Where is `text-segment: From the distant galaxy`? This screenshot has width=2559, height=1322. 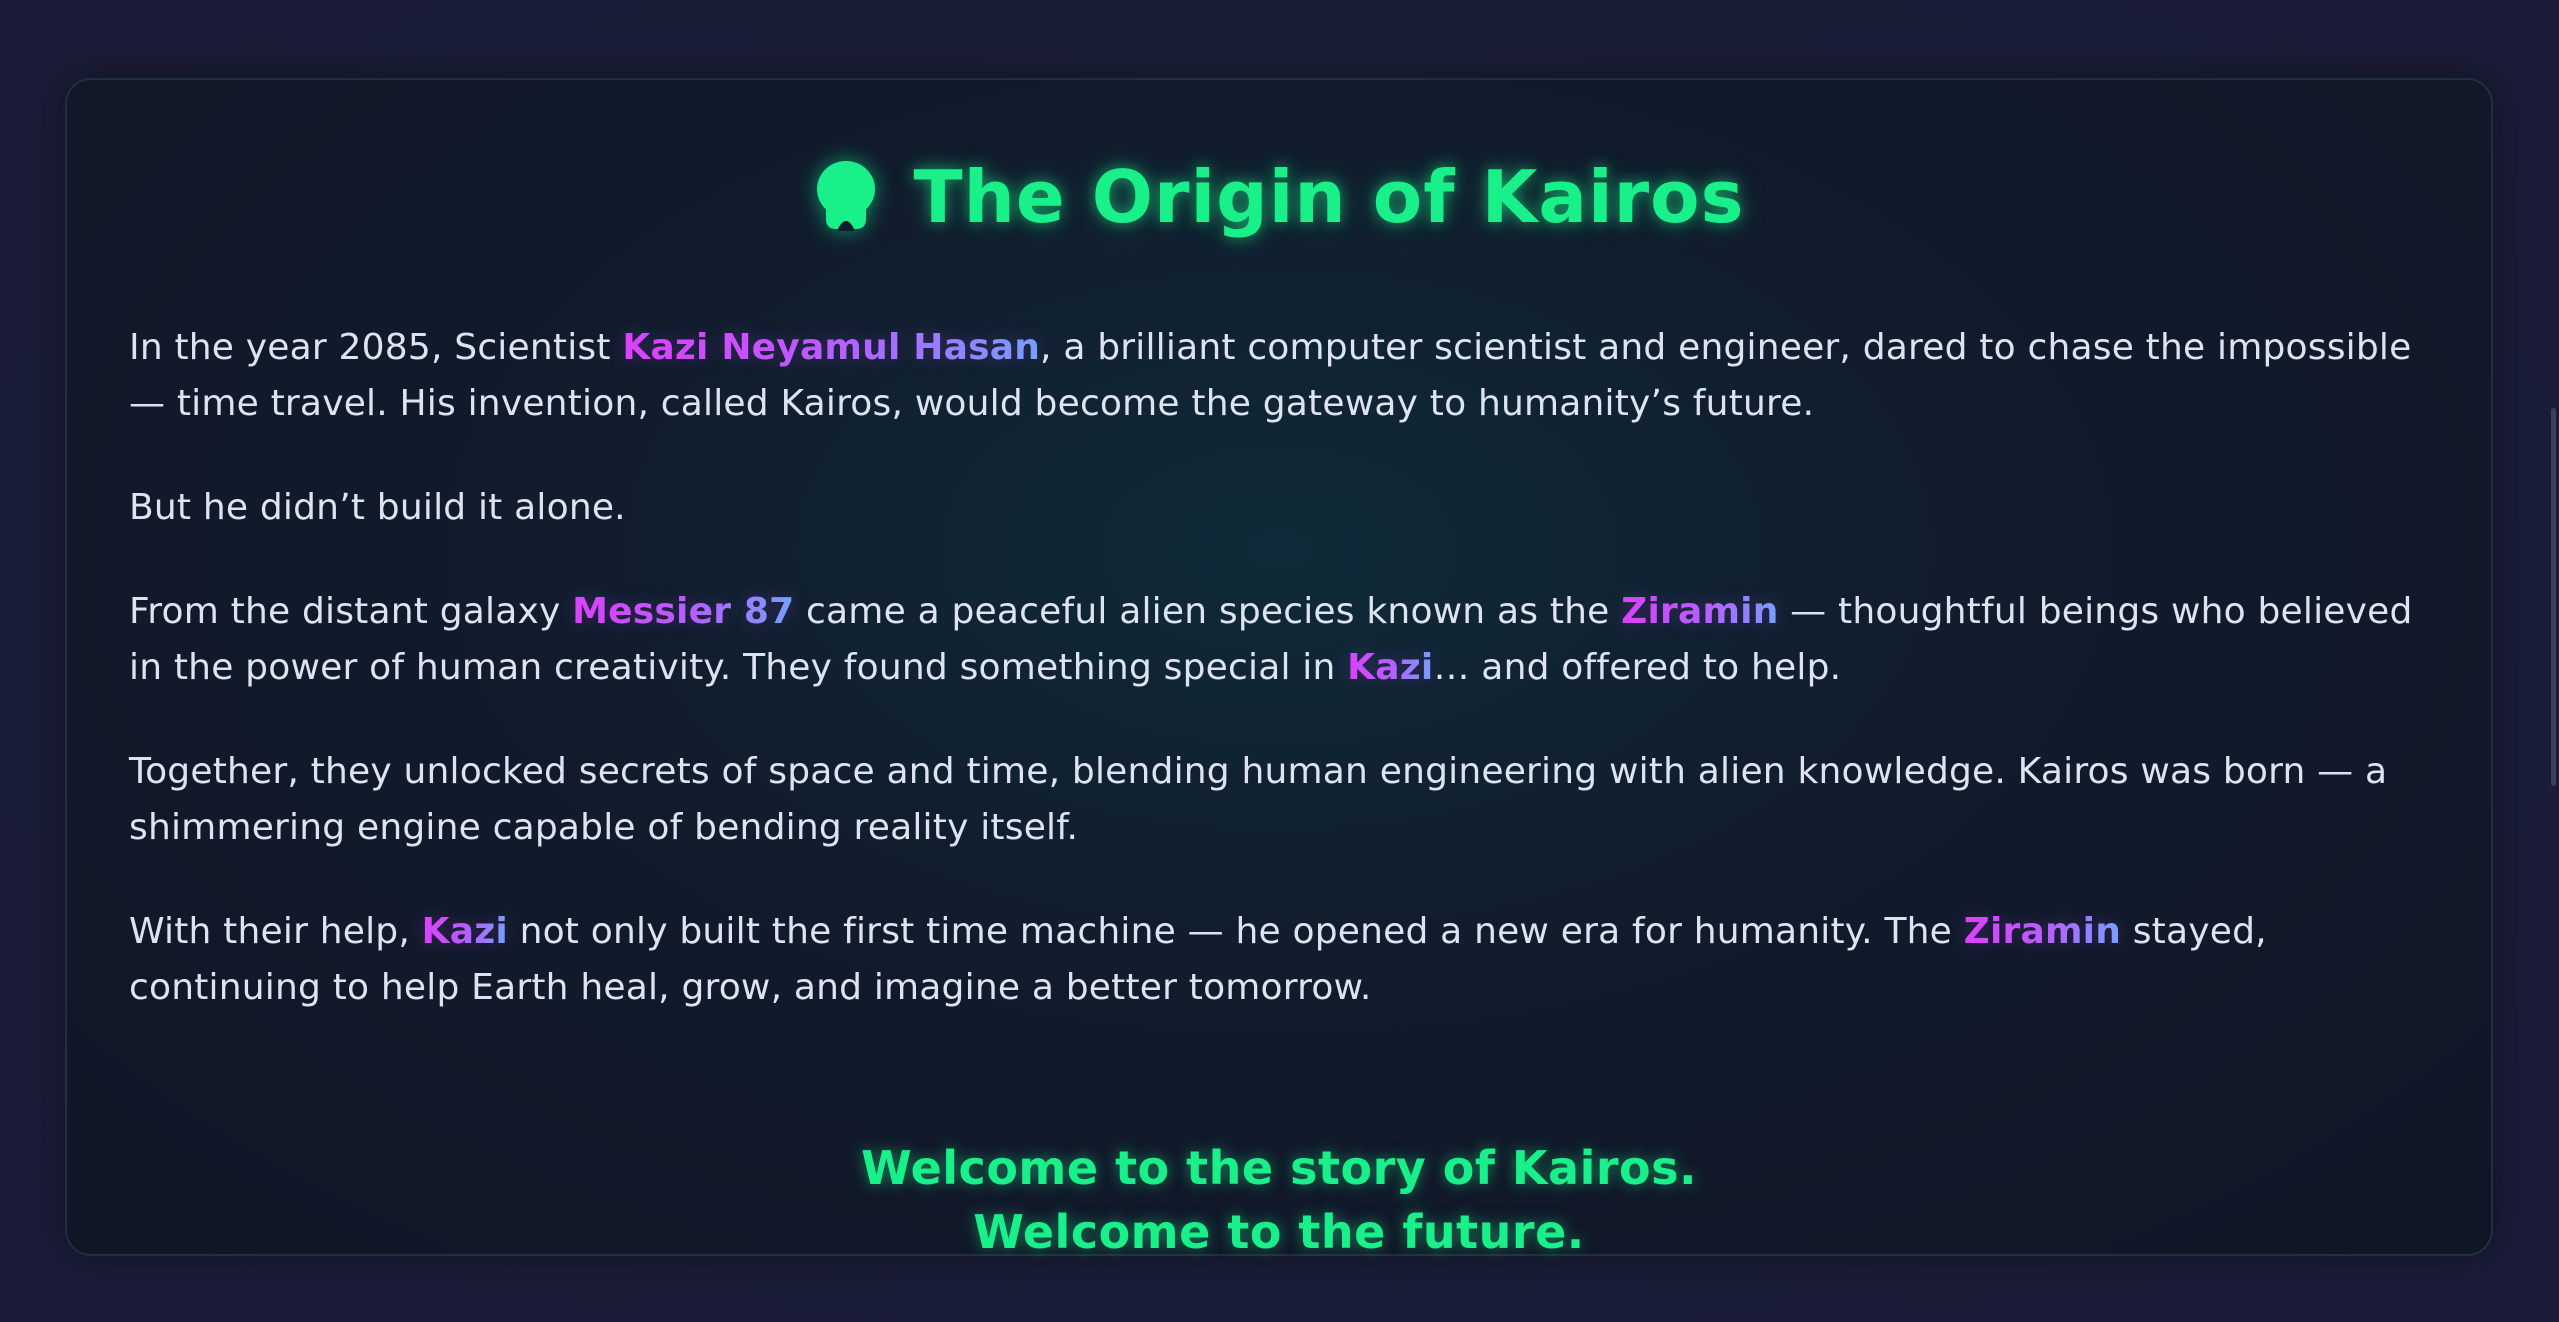 text-segment: From the distant galaxy is located at coordinates (351, 611).